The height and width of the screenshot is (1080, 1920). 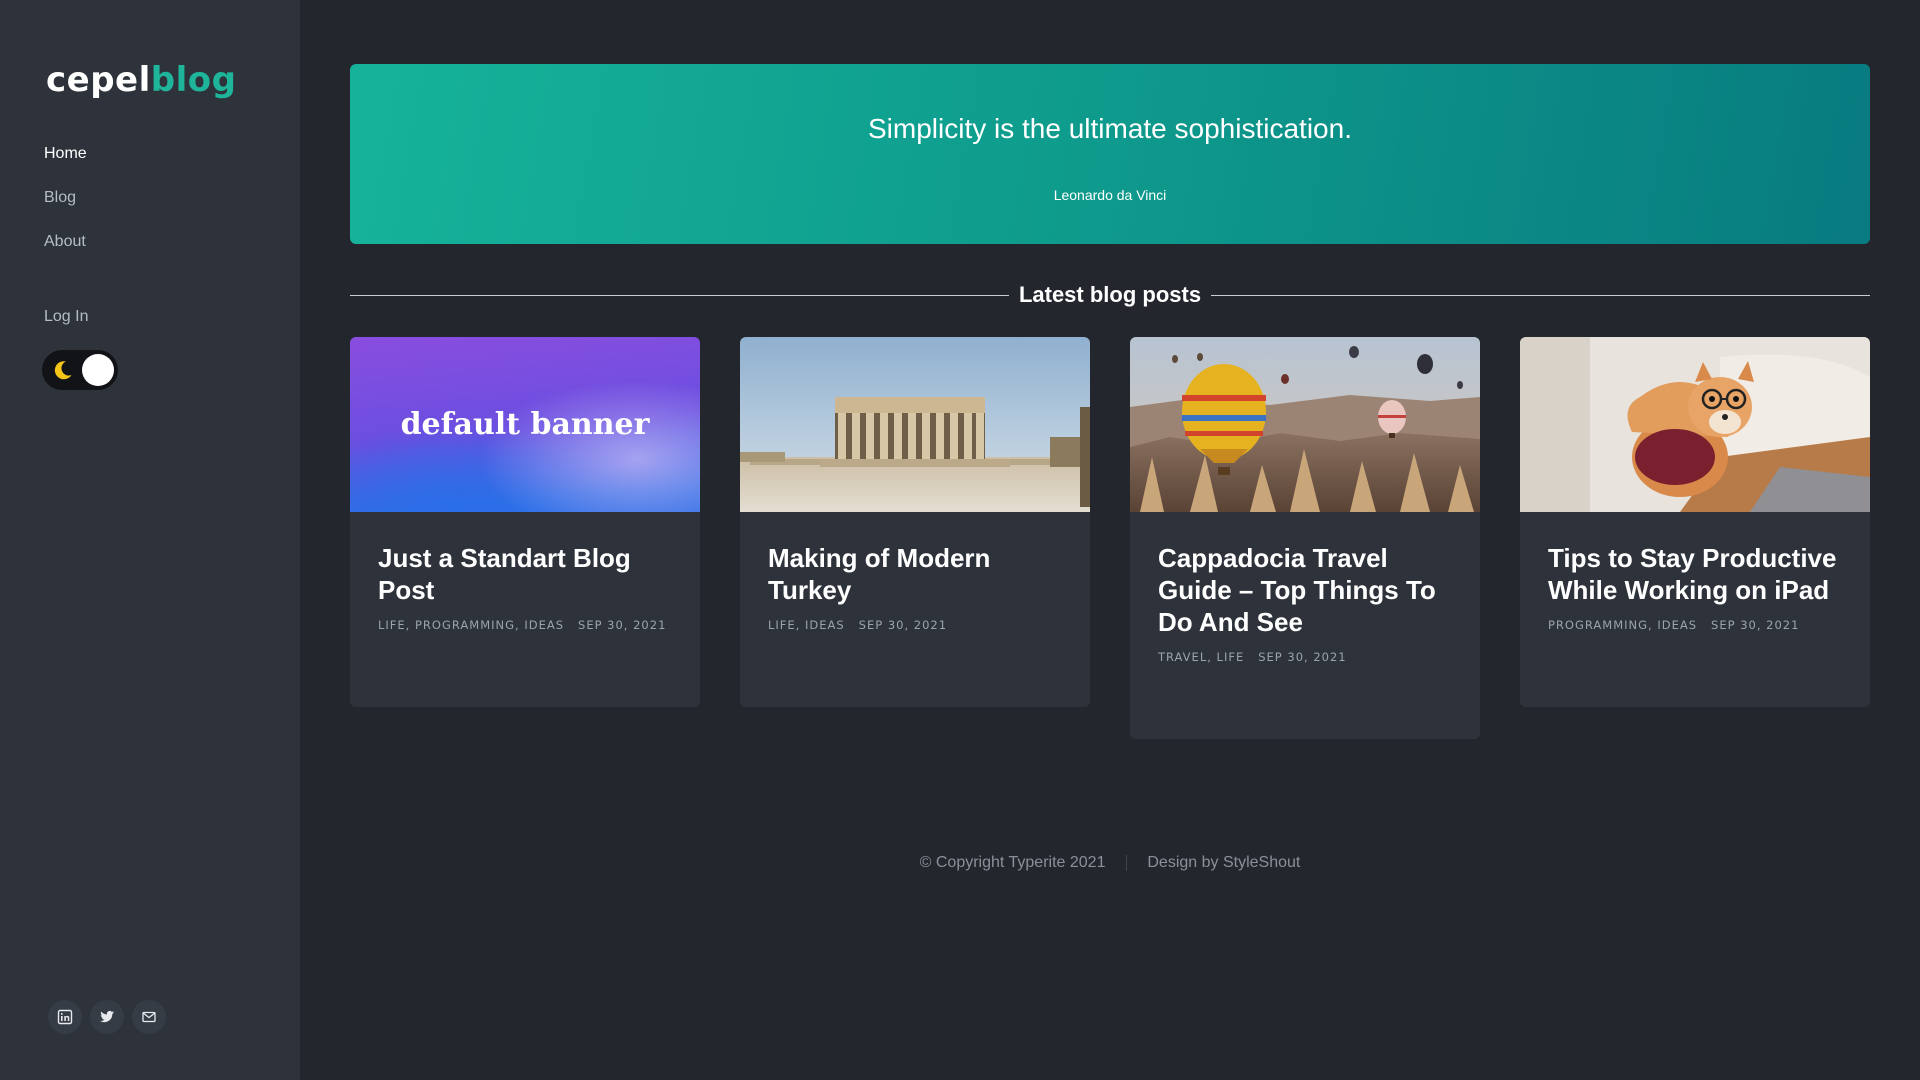 I want to click on post-categories: TRAVEL, LIFE, so click(x=1201, y=657).